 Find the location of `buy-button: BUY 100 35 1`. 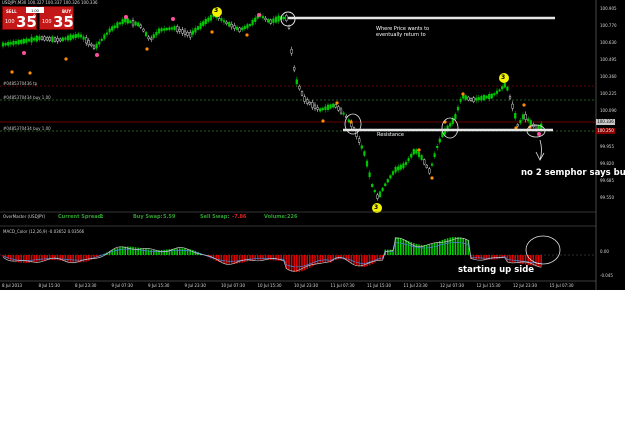

buy-button: BUY 100 35 1 is located at coordinates (56, 18).